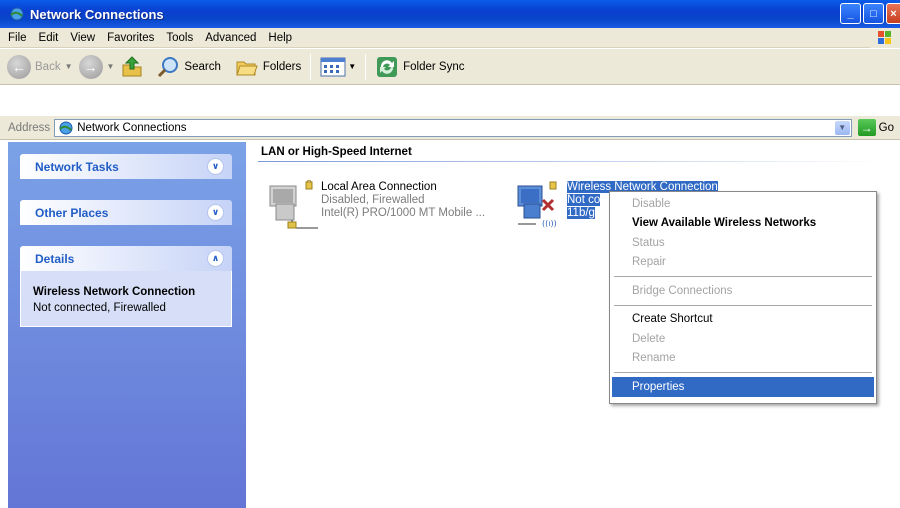  I want to click on menu-item-properties: Properties, so click(743, 387).